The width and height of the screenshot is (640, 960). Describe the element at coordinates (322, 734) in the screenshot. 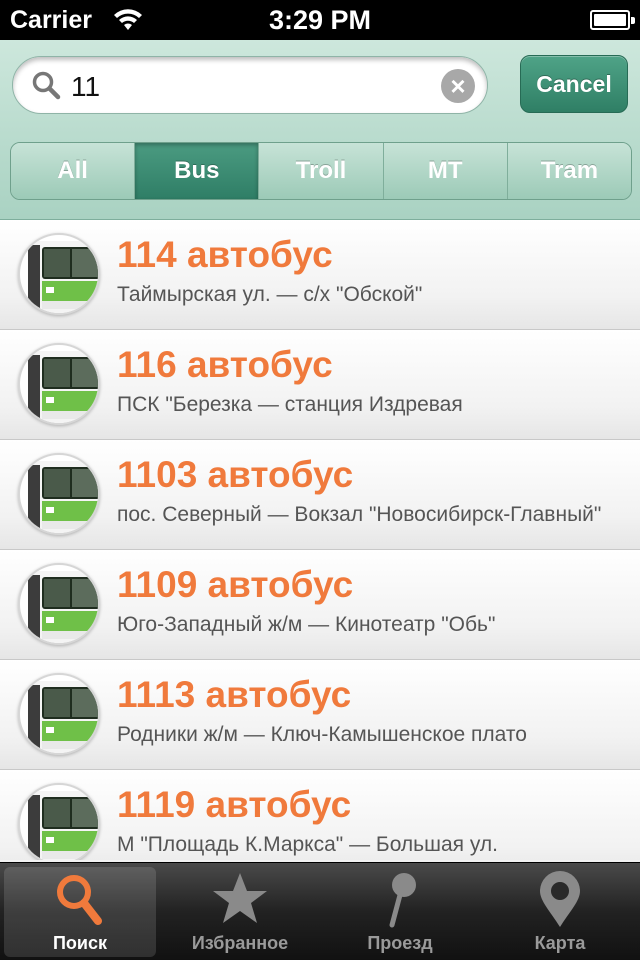

I see `route-subtitle: Родники ж/м — Ключ-Камышенское плато` at that location.